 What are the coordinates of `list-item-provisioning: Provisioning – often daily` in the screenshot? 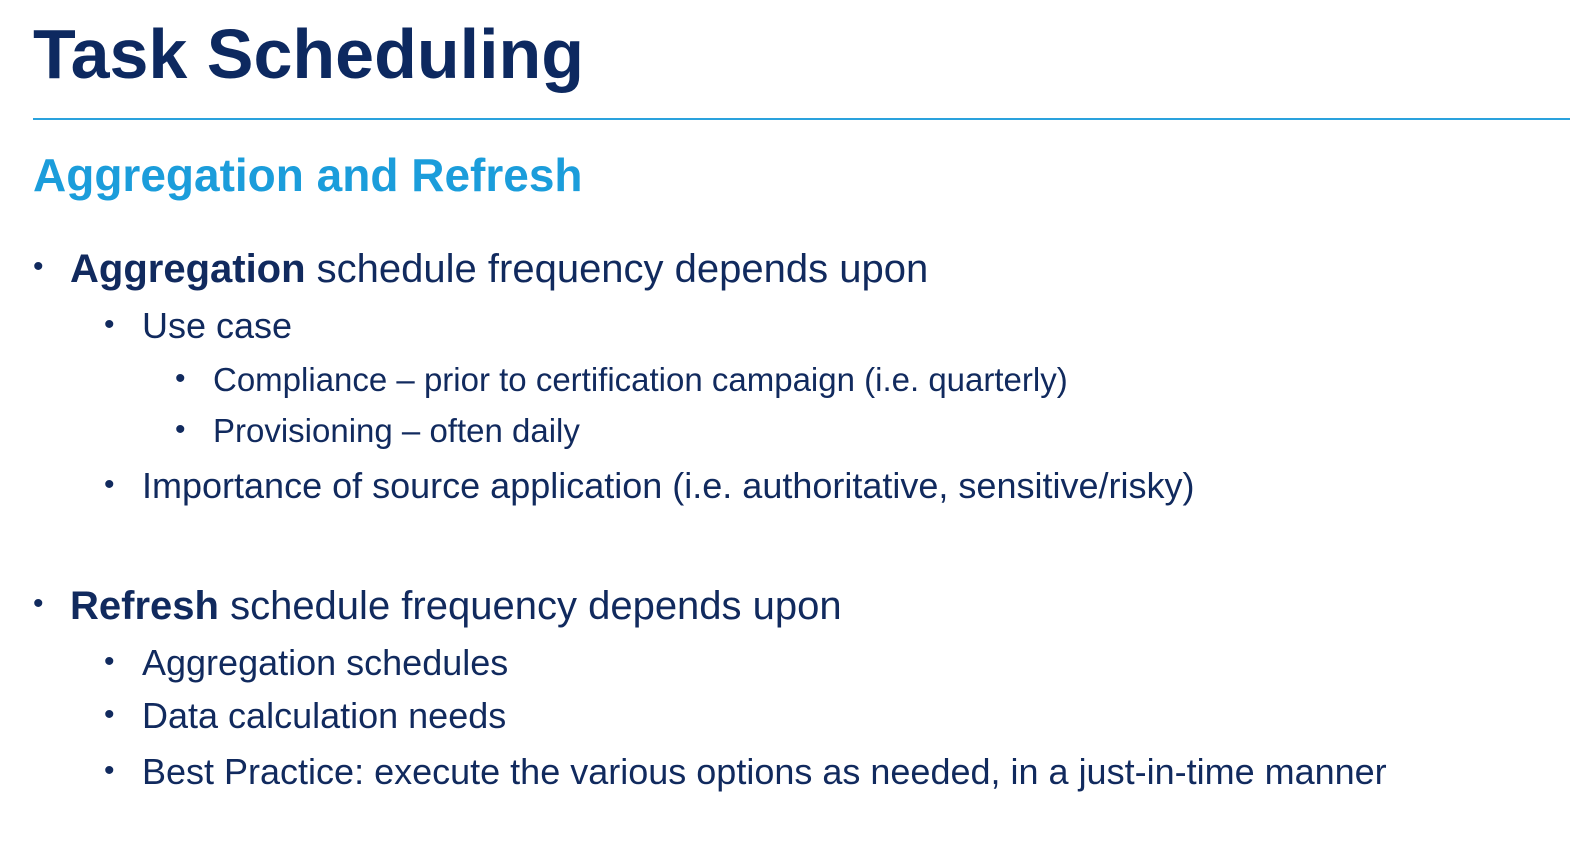 It's located at (396, 430).